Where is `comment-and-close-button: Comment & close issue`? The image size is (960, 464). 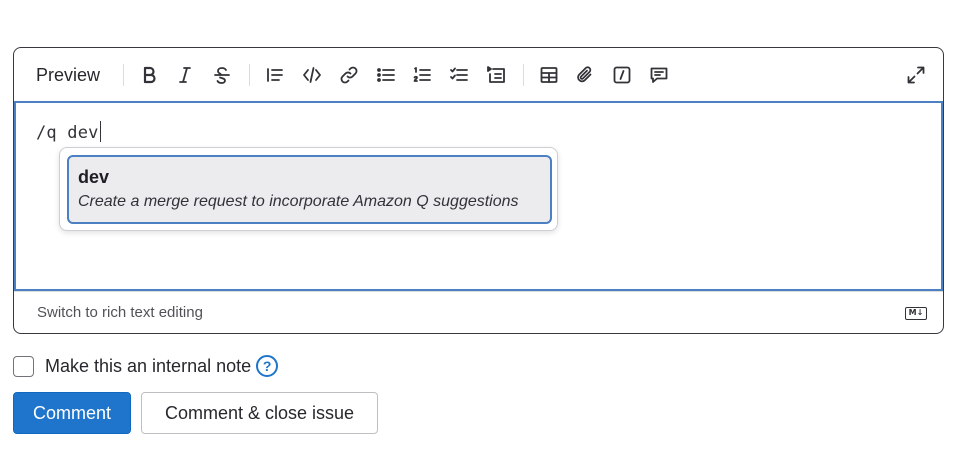
comment-and-close-button: Comment & close issue is located at coordinates (259, 413).